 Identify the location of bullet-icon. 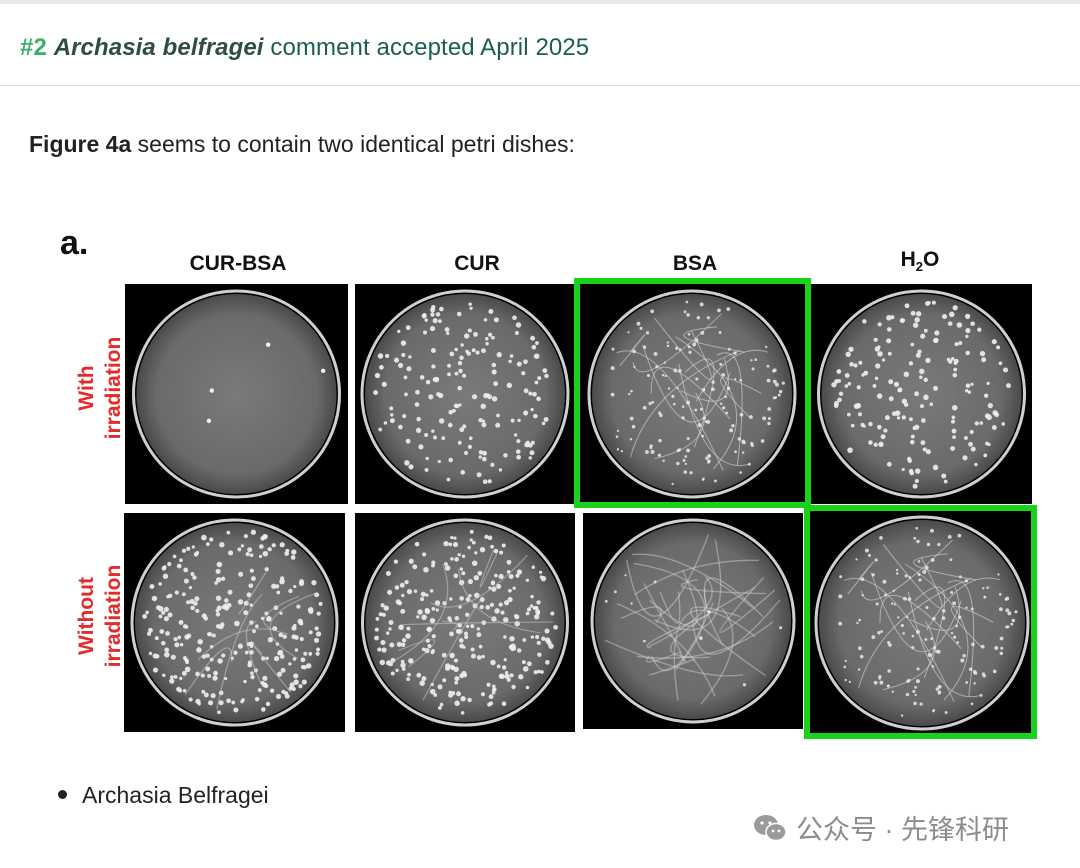
(62, 795).